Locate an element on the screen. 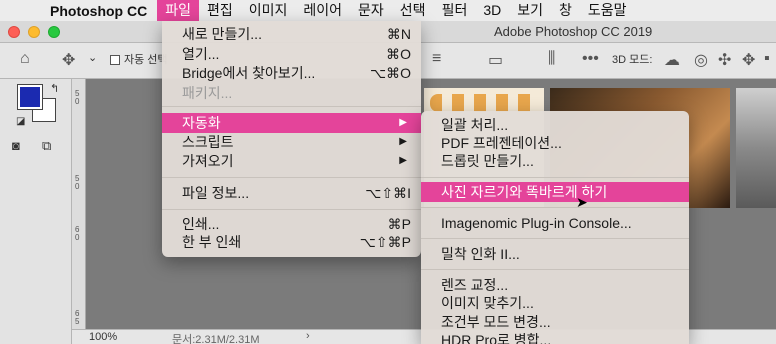 This screenshot has height=344, width=776. align-icon: ≡ is located at coordinates (436, 59).